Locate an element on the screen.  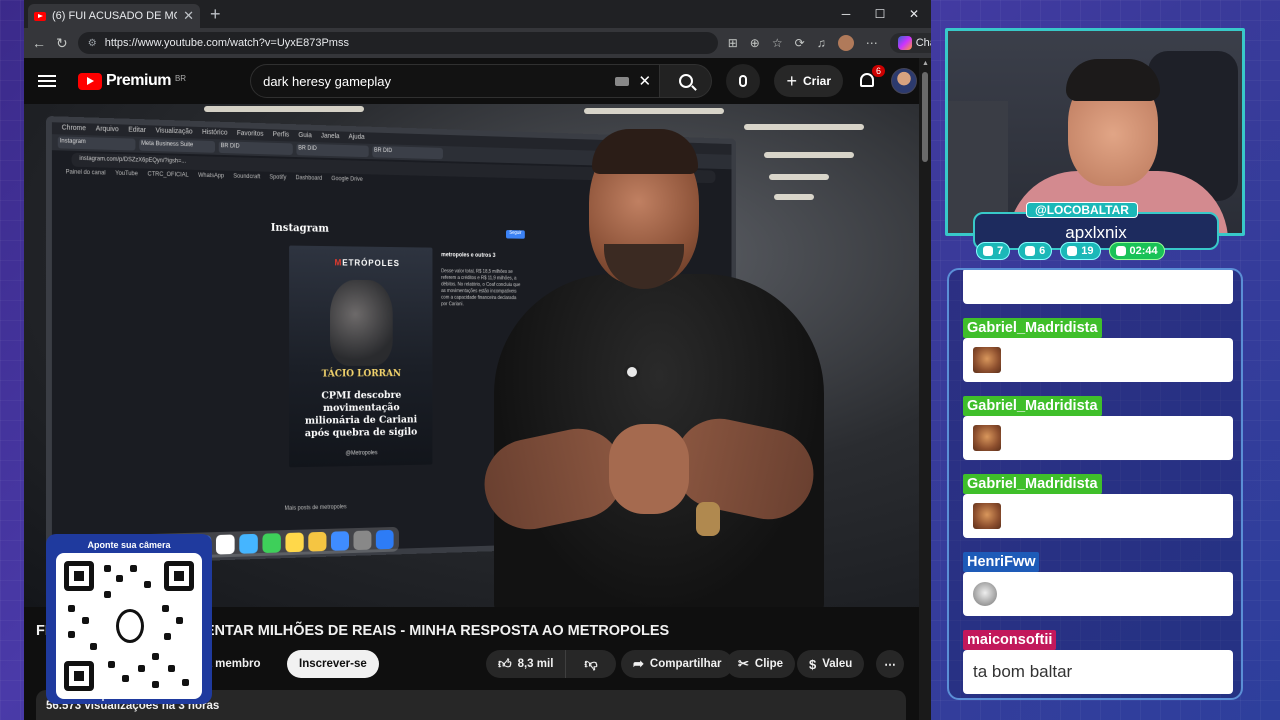
close-window-button: ✕ is located at coordinates (914, 14).